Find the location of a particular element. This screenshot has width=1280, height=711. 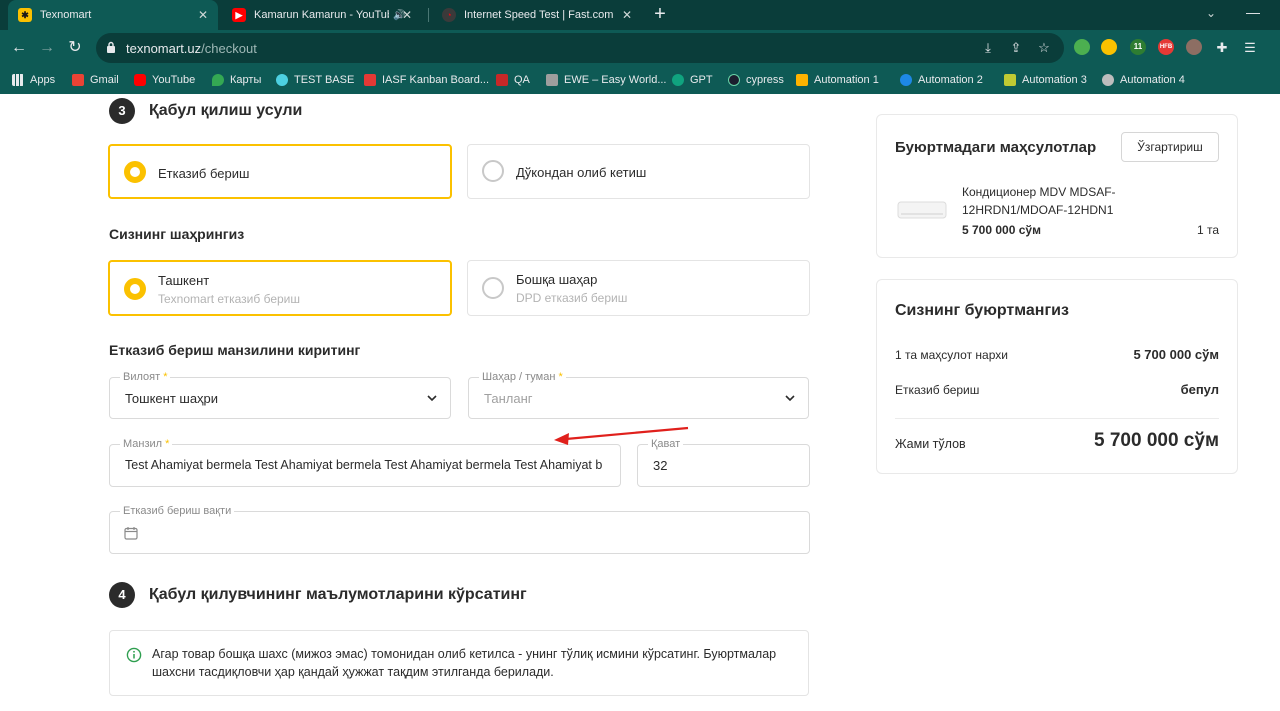

forward-arrow-icon: → is located at coordinates (47, 48).